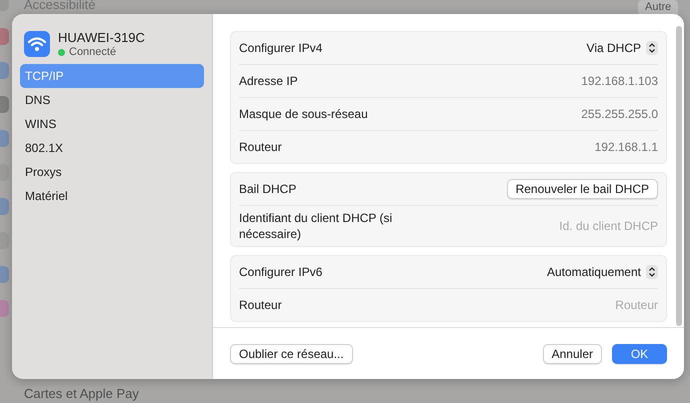 The height and width of the screenshot is (403, 690). Describe the element at coordinates (626, 147) in the screenshot. I see `row-value: 192.168.1.1` at that location.